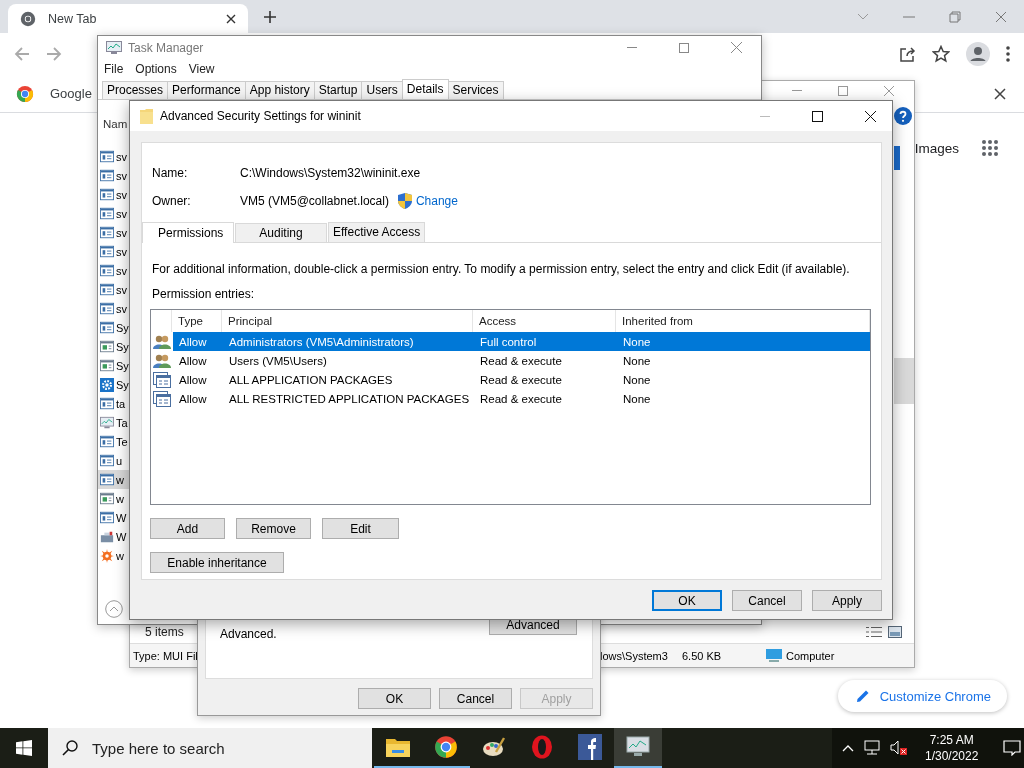  I want to click on window-title: Task Manager, so click(166, 47).